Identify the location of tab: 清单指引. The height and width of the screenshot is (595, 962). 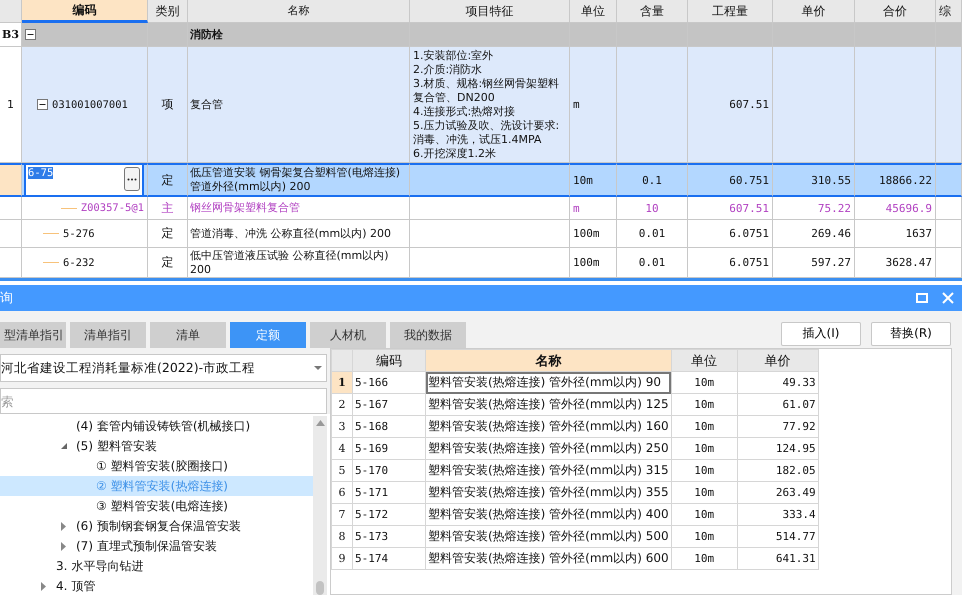
(108, 335).